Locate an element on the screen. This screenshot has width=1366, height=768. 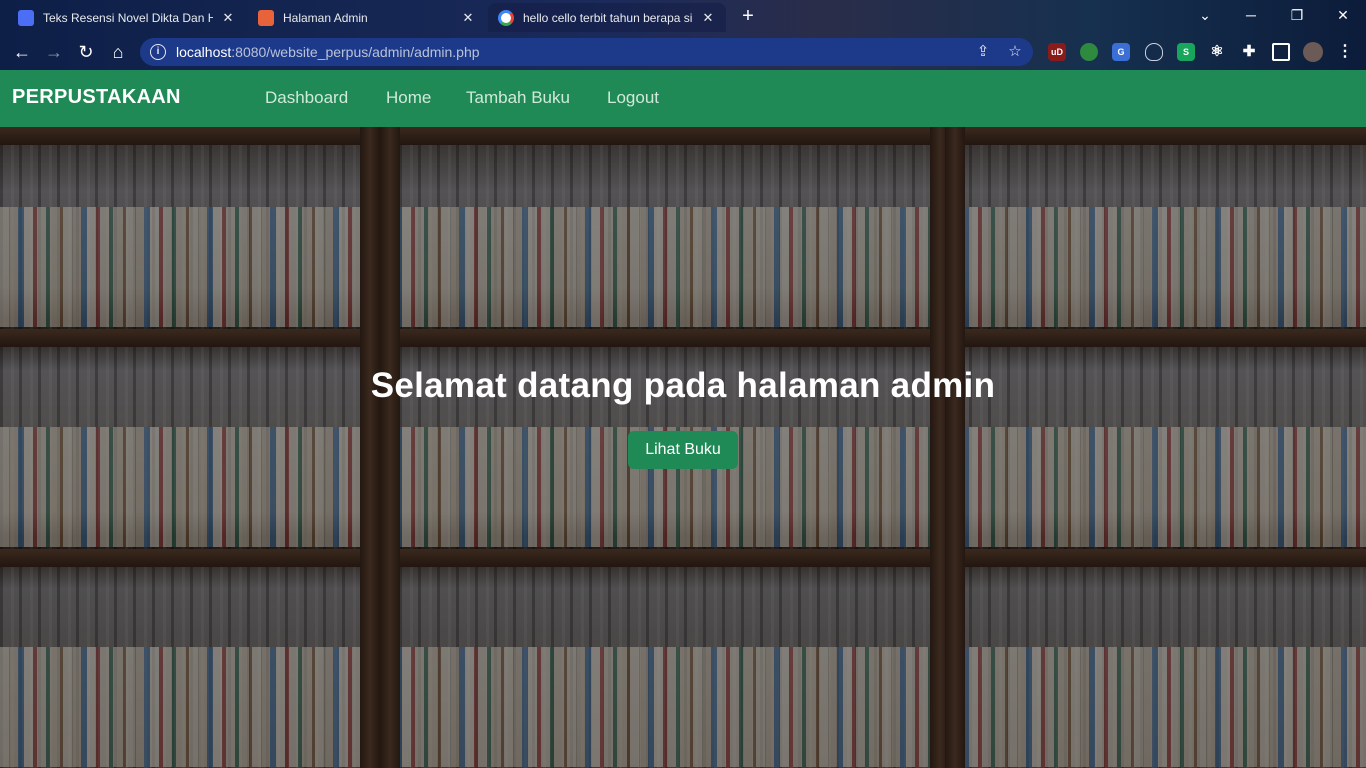
lihat-buku-button: Lihat Buku is located at coordinates (683, 450).